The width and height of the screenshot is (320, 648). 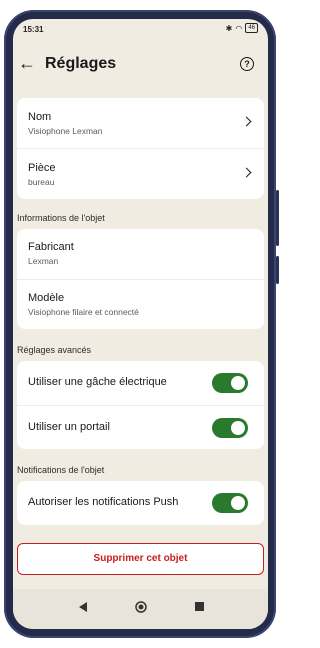 I want to click on section-notifications-title: Notifications de l'objet, so click(x=61, y=470).